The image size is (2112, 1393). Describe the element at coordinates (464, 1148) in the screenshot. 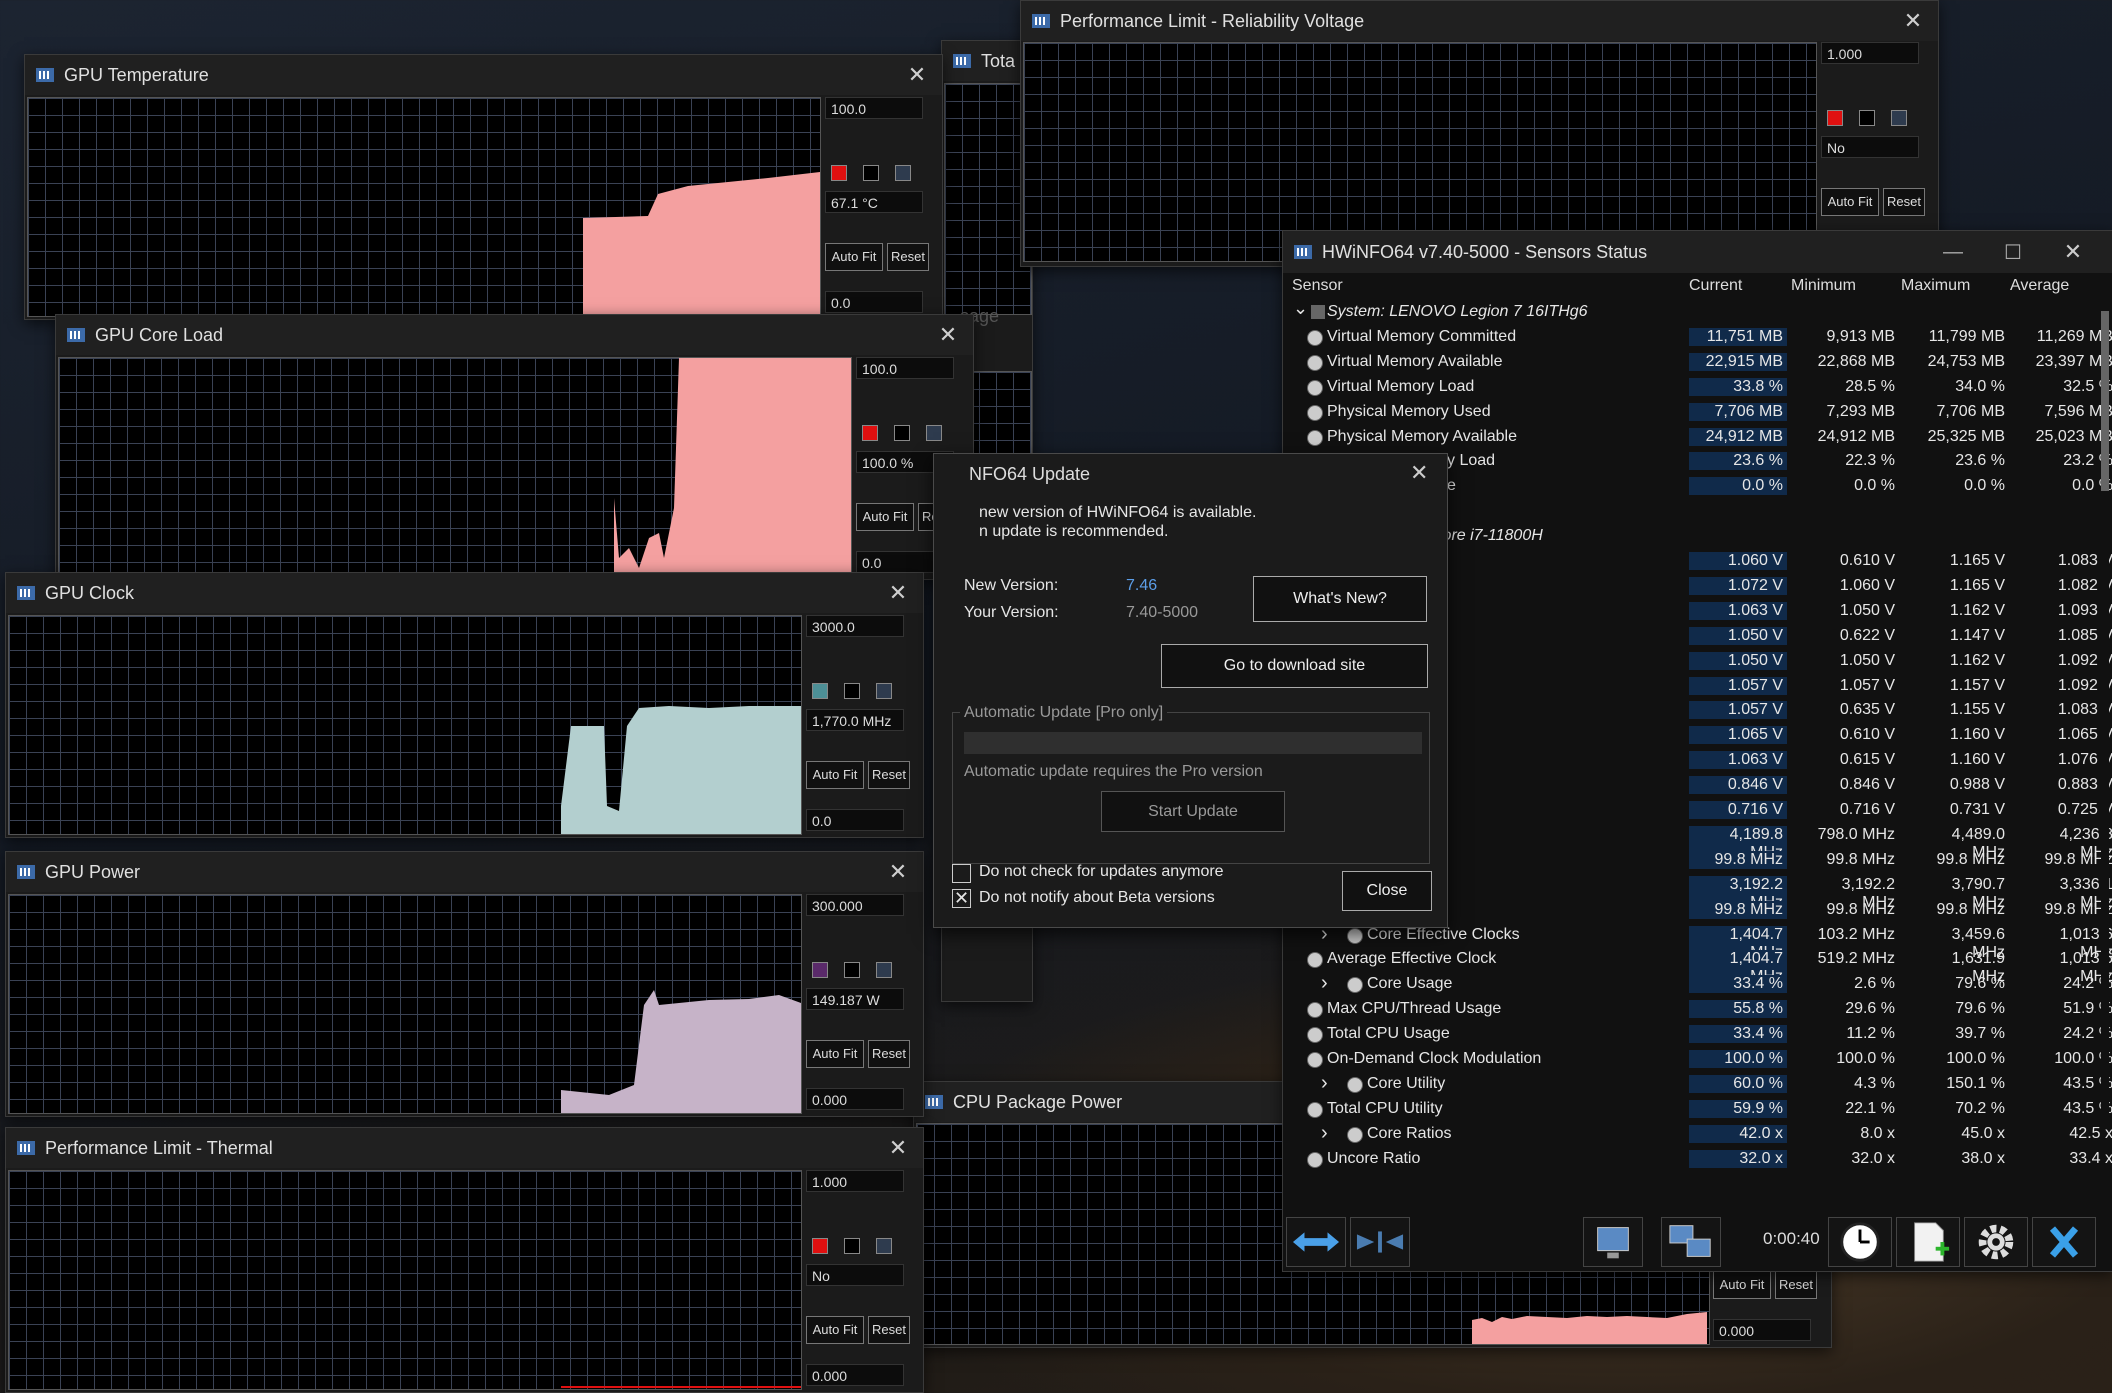

I see `titlebar: Performance Limit - Thermal ✕` at that location.